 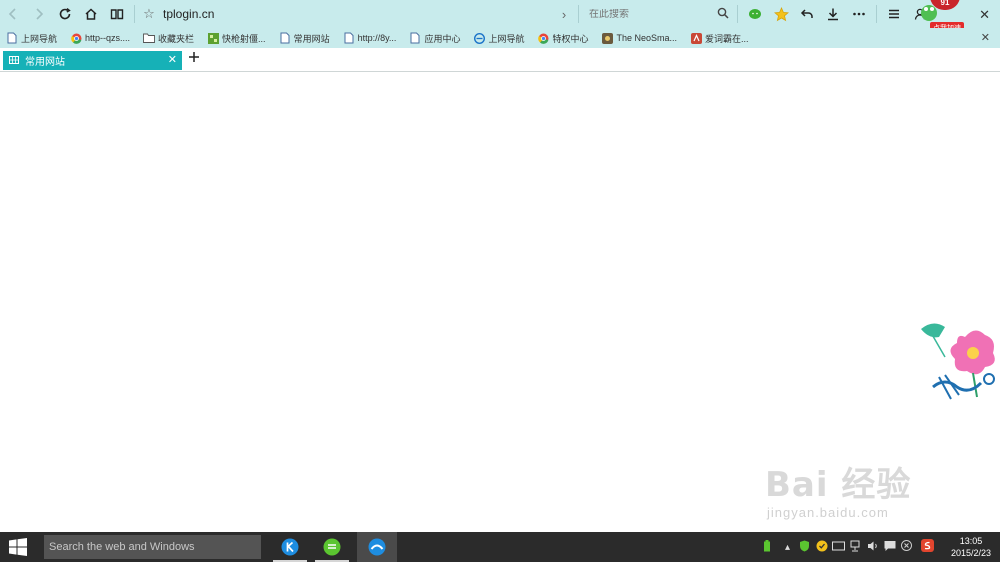 I want to click on undo-icon, so click(x=806, y=13).